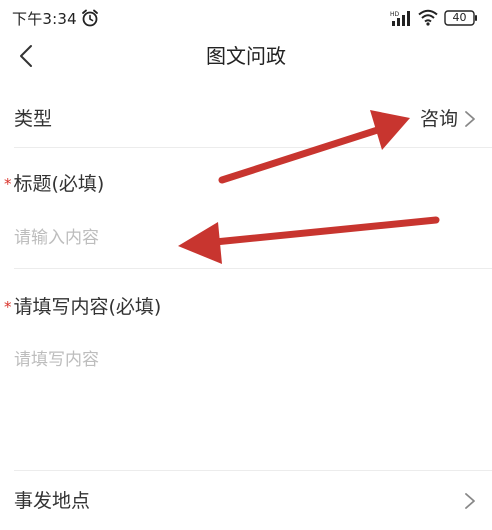  What do you see at coordinates (395, 14) in the screenshot?
I see `network-type-label: HD` at bounding box center [395, 14].